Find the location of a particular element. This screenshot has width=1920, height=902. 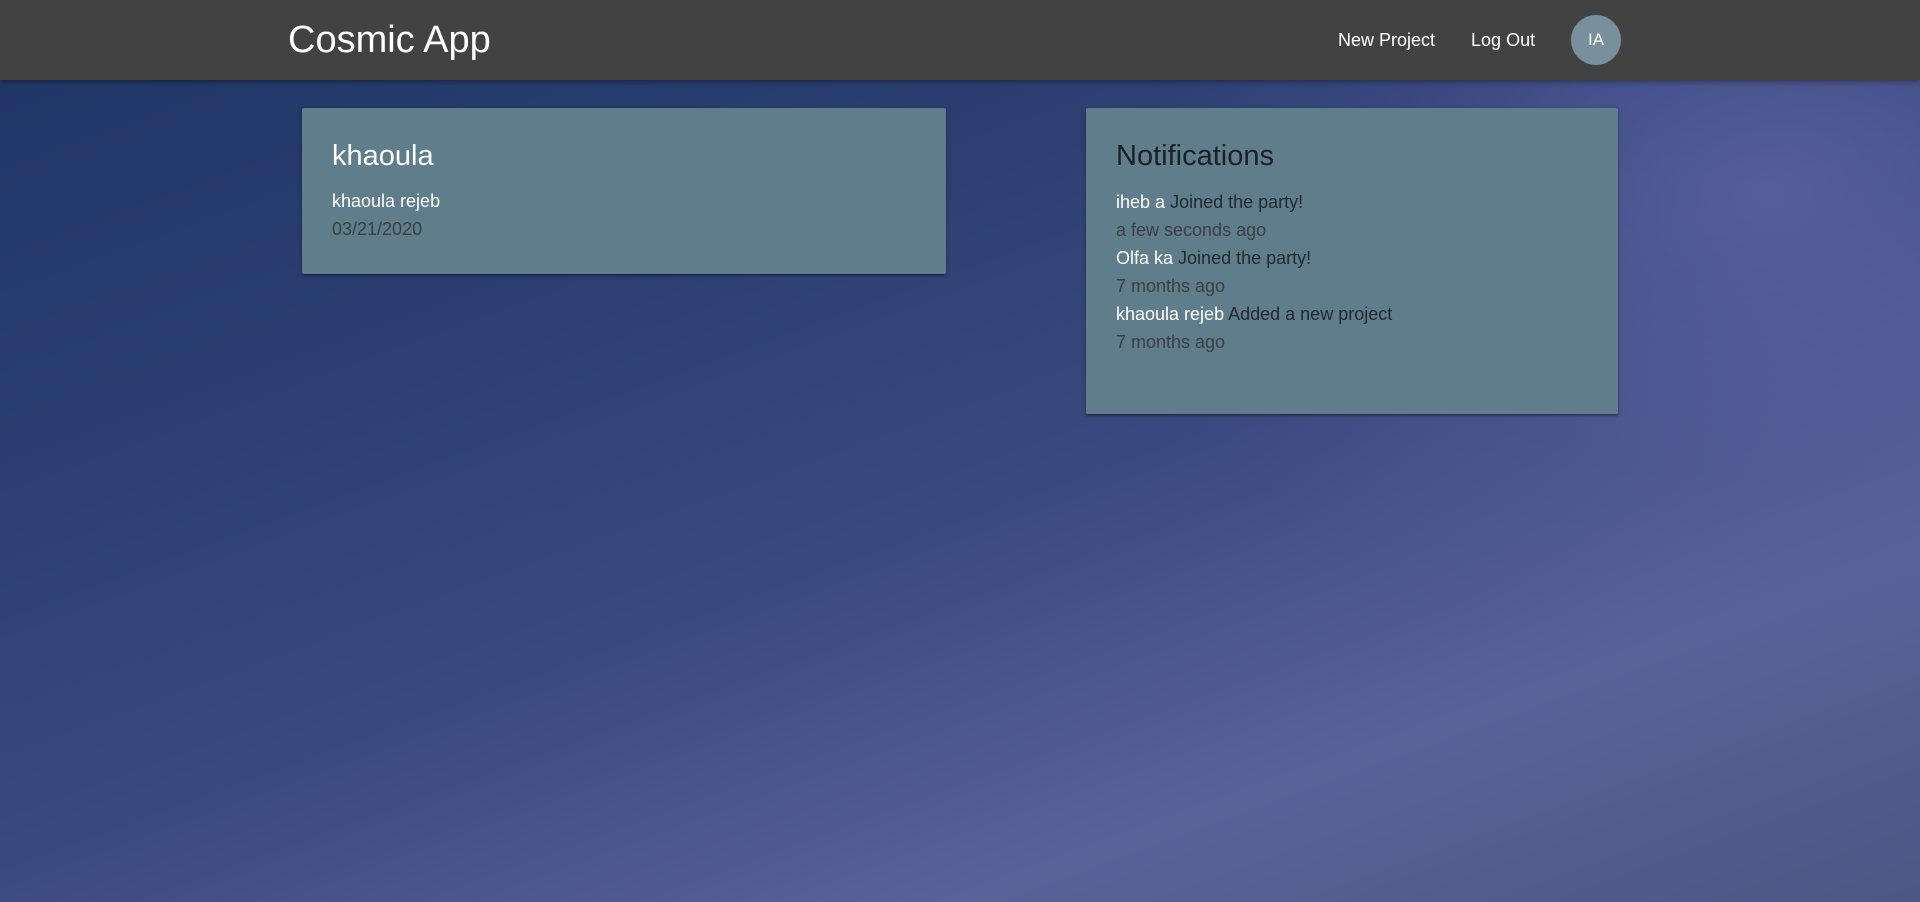

notification-time: a few seconds ago is located at coordinates (1191, 230).